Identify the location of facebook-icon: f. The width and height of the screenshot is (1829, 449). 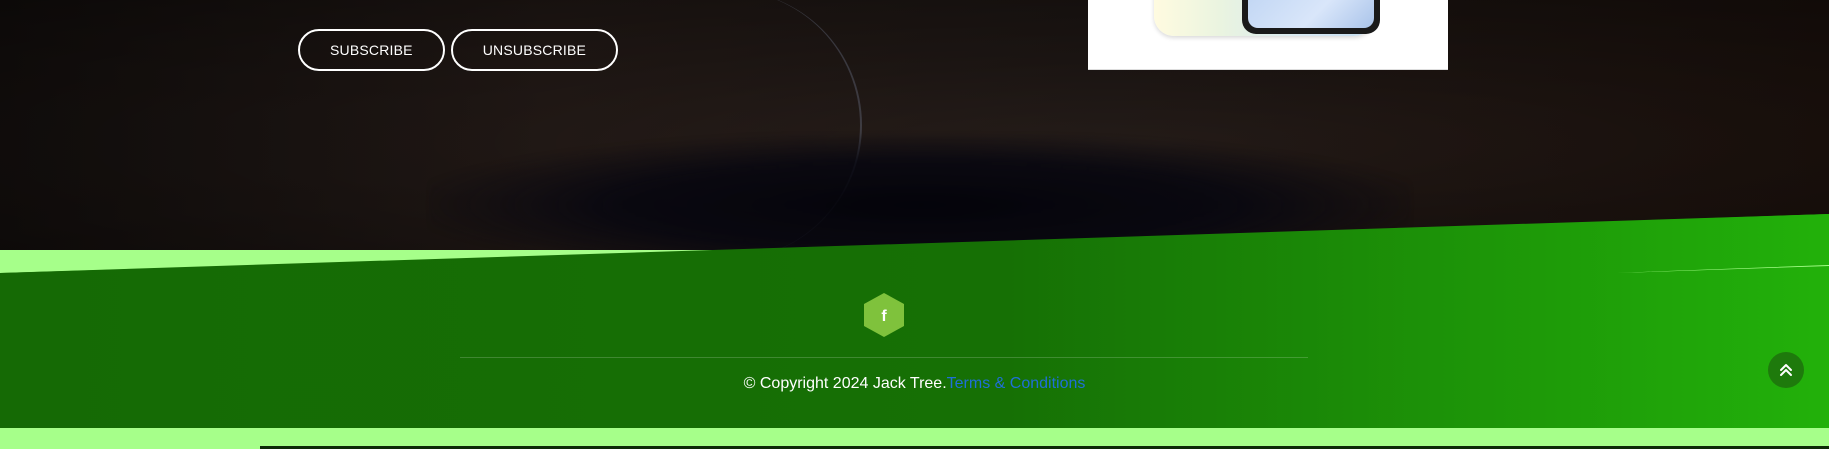
(884, 315).